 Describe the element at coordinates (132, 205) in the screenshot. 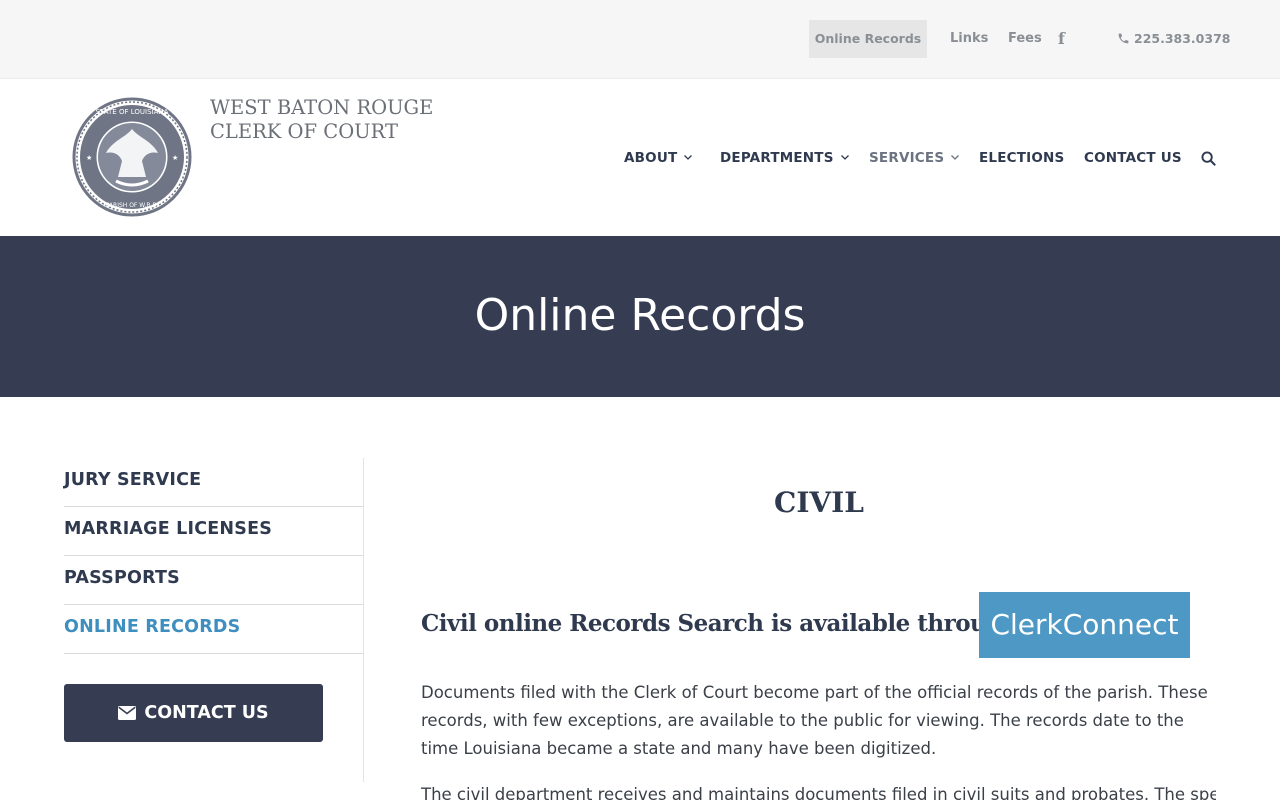

I see `svg-text: PARISH OF W.B.R.` at that location.